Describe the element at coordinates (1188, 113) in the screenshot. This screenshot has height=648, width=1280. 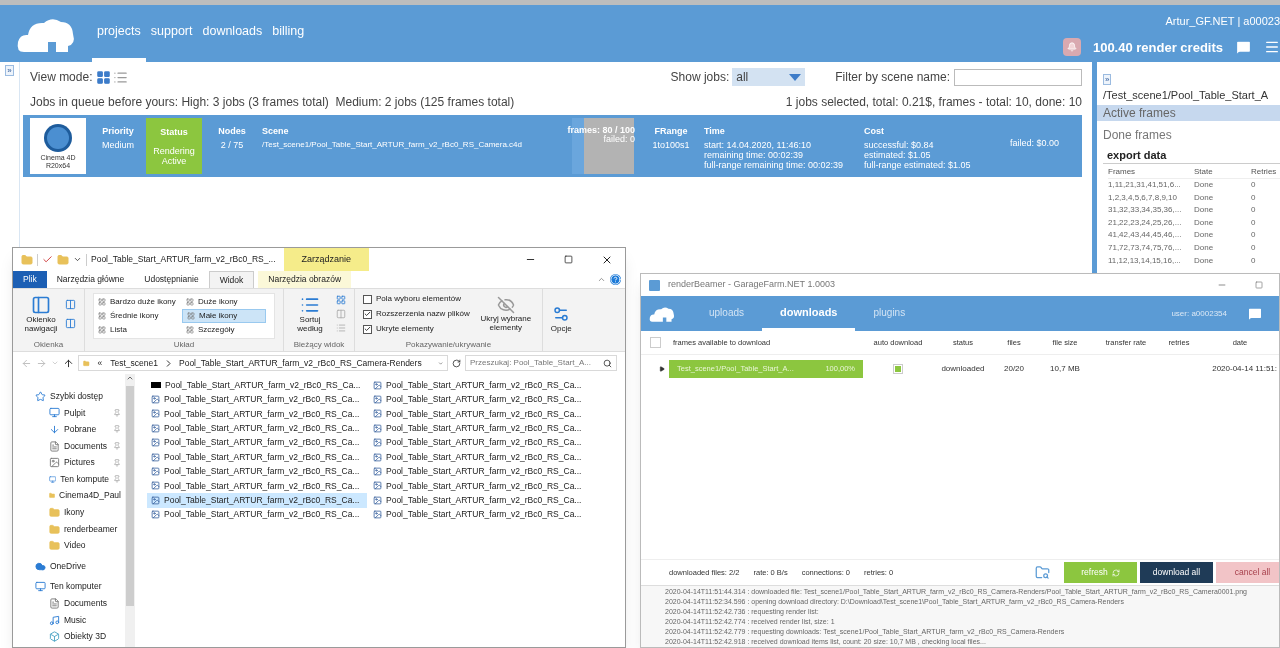
I see `frames-list-tab: Active frames` at that location.